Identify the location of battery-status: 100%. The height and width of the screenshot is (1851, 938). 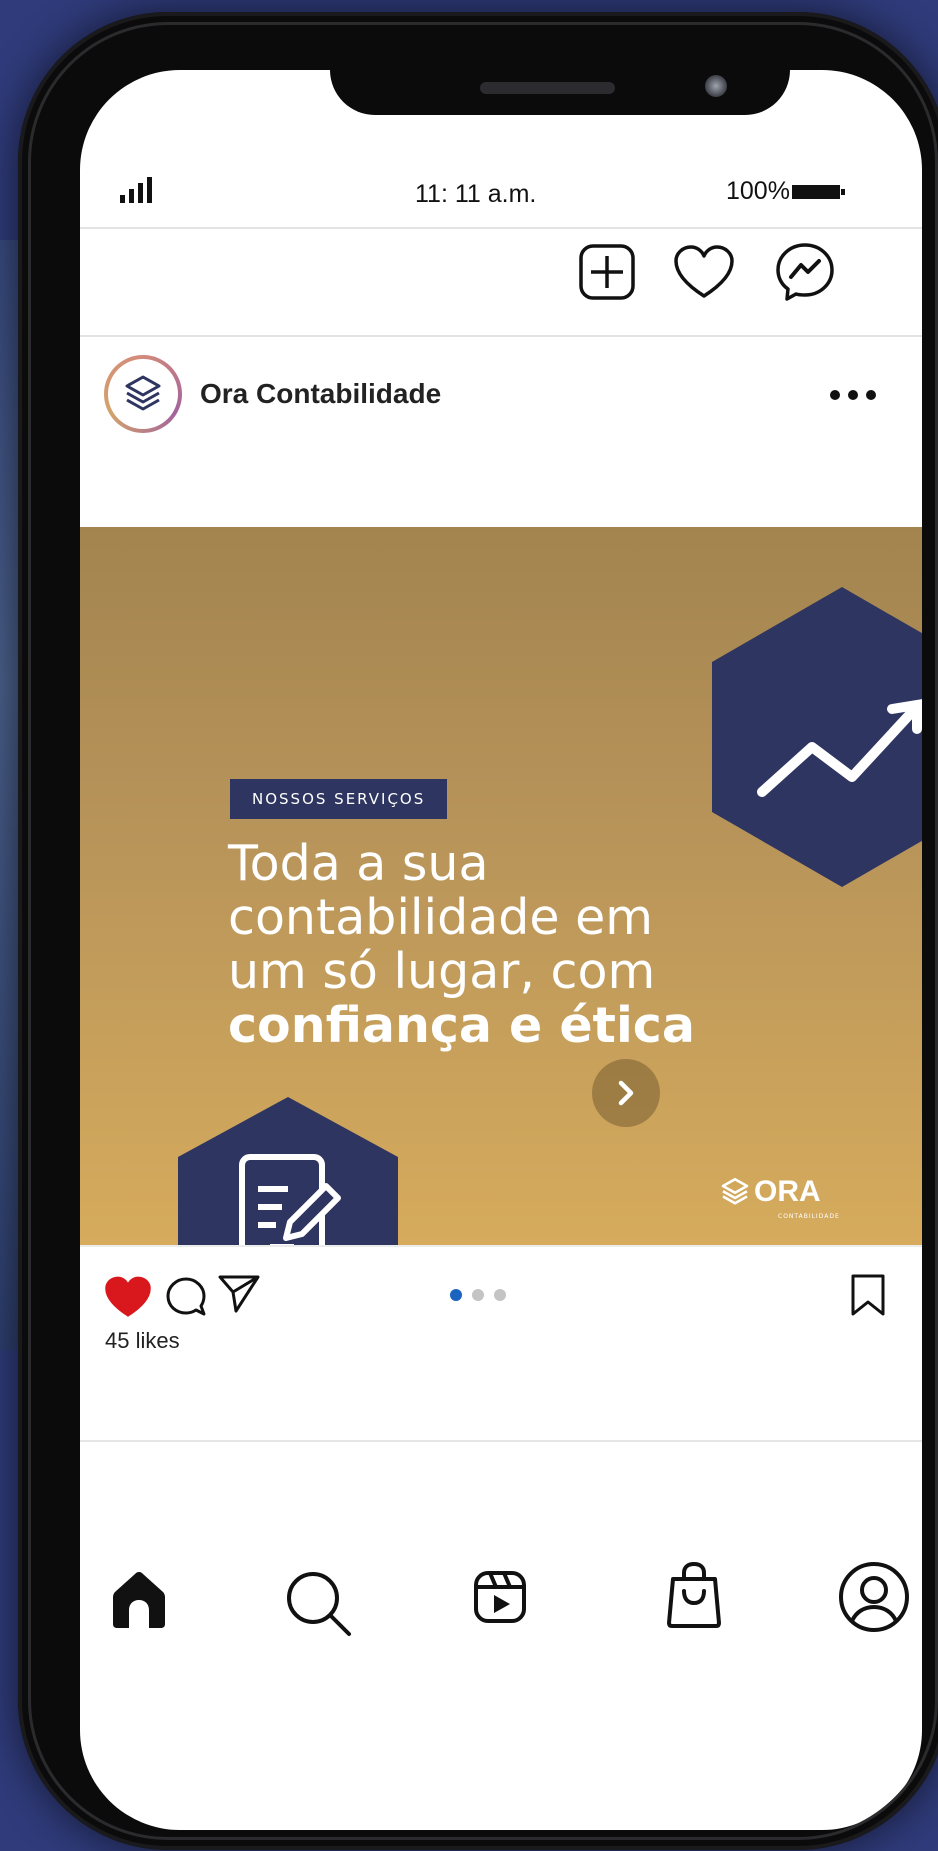
(785, 191).